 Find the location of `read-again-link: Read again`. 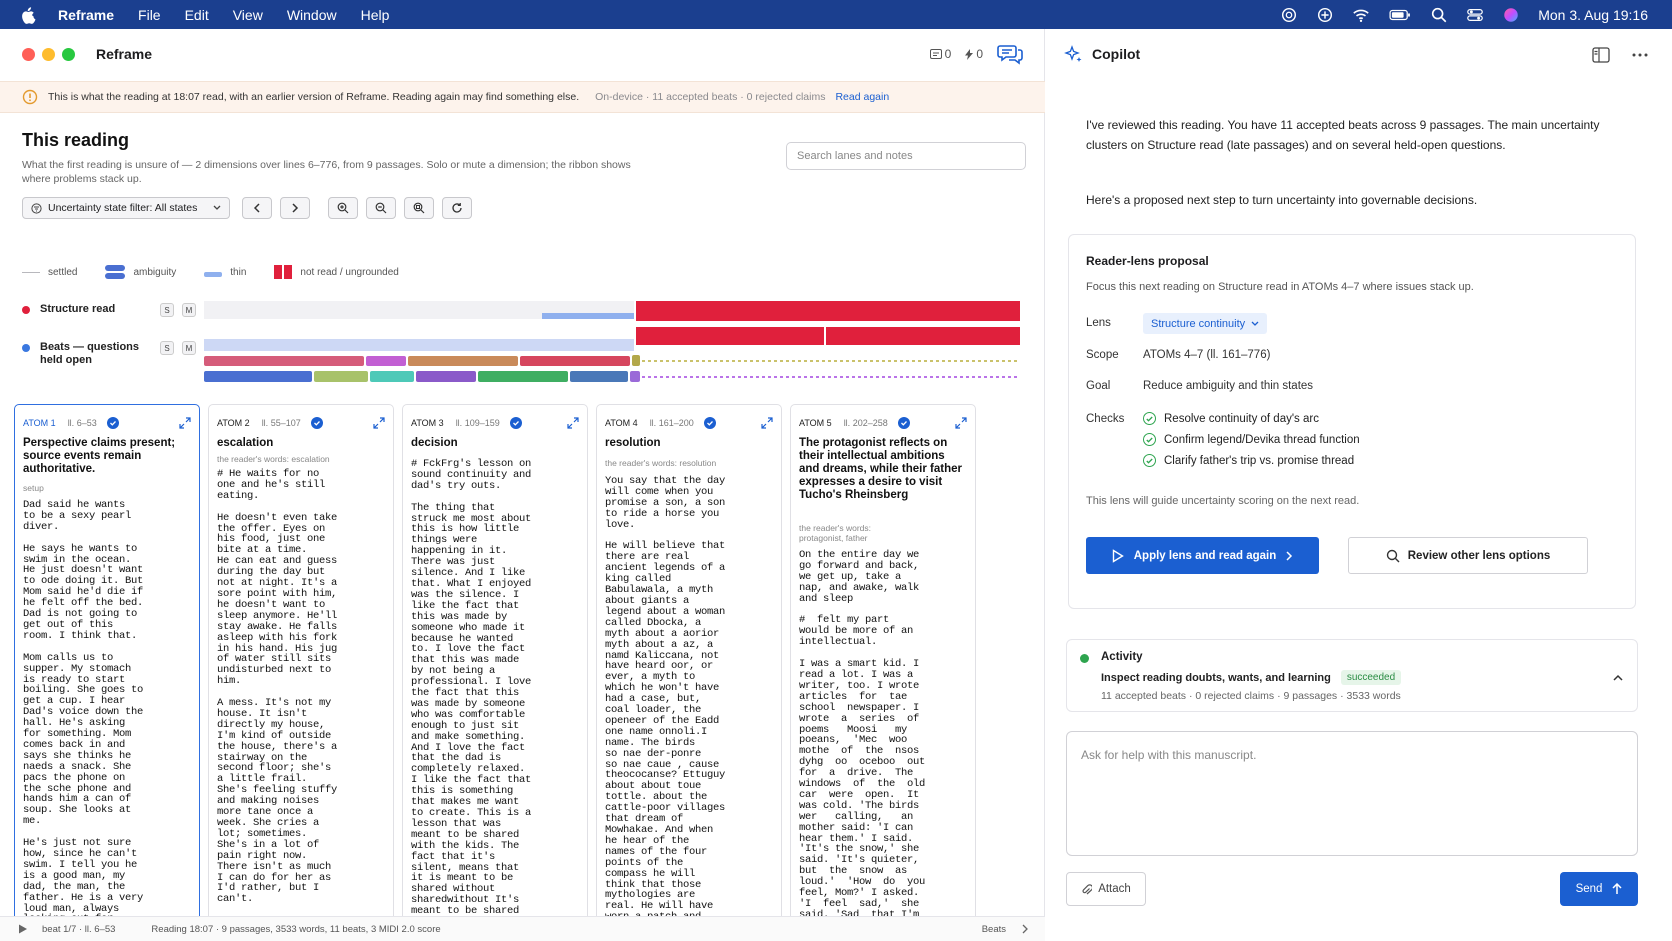

read-again-link: Read again is located at coordinates (862, 97).